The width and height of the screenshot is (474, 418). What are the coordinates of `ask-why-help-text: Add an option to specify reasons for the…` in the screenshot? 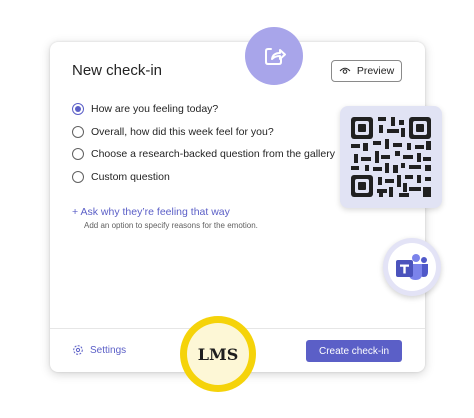 It's located at (171, 225).